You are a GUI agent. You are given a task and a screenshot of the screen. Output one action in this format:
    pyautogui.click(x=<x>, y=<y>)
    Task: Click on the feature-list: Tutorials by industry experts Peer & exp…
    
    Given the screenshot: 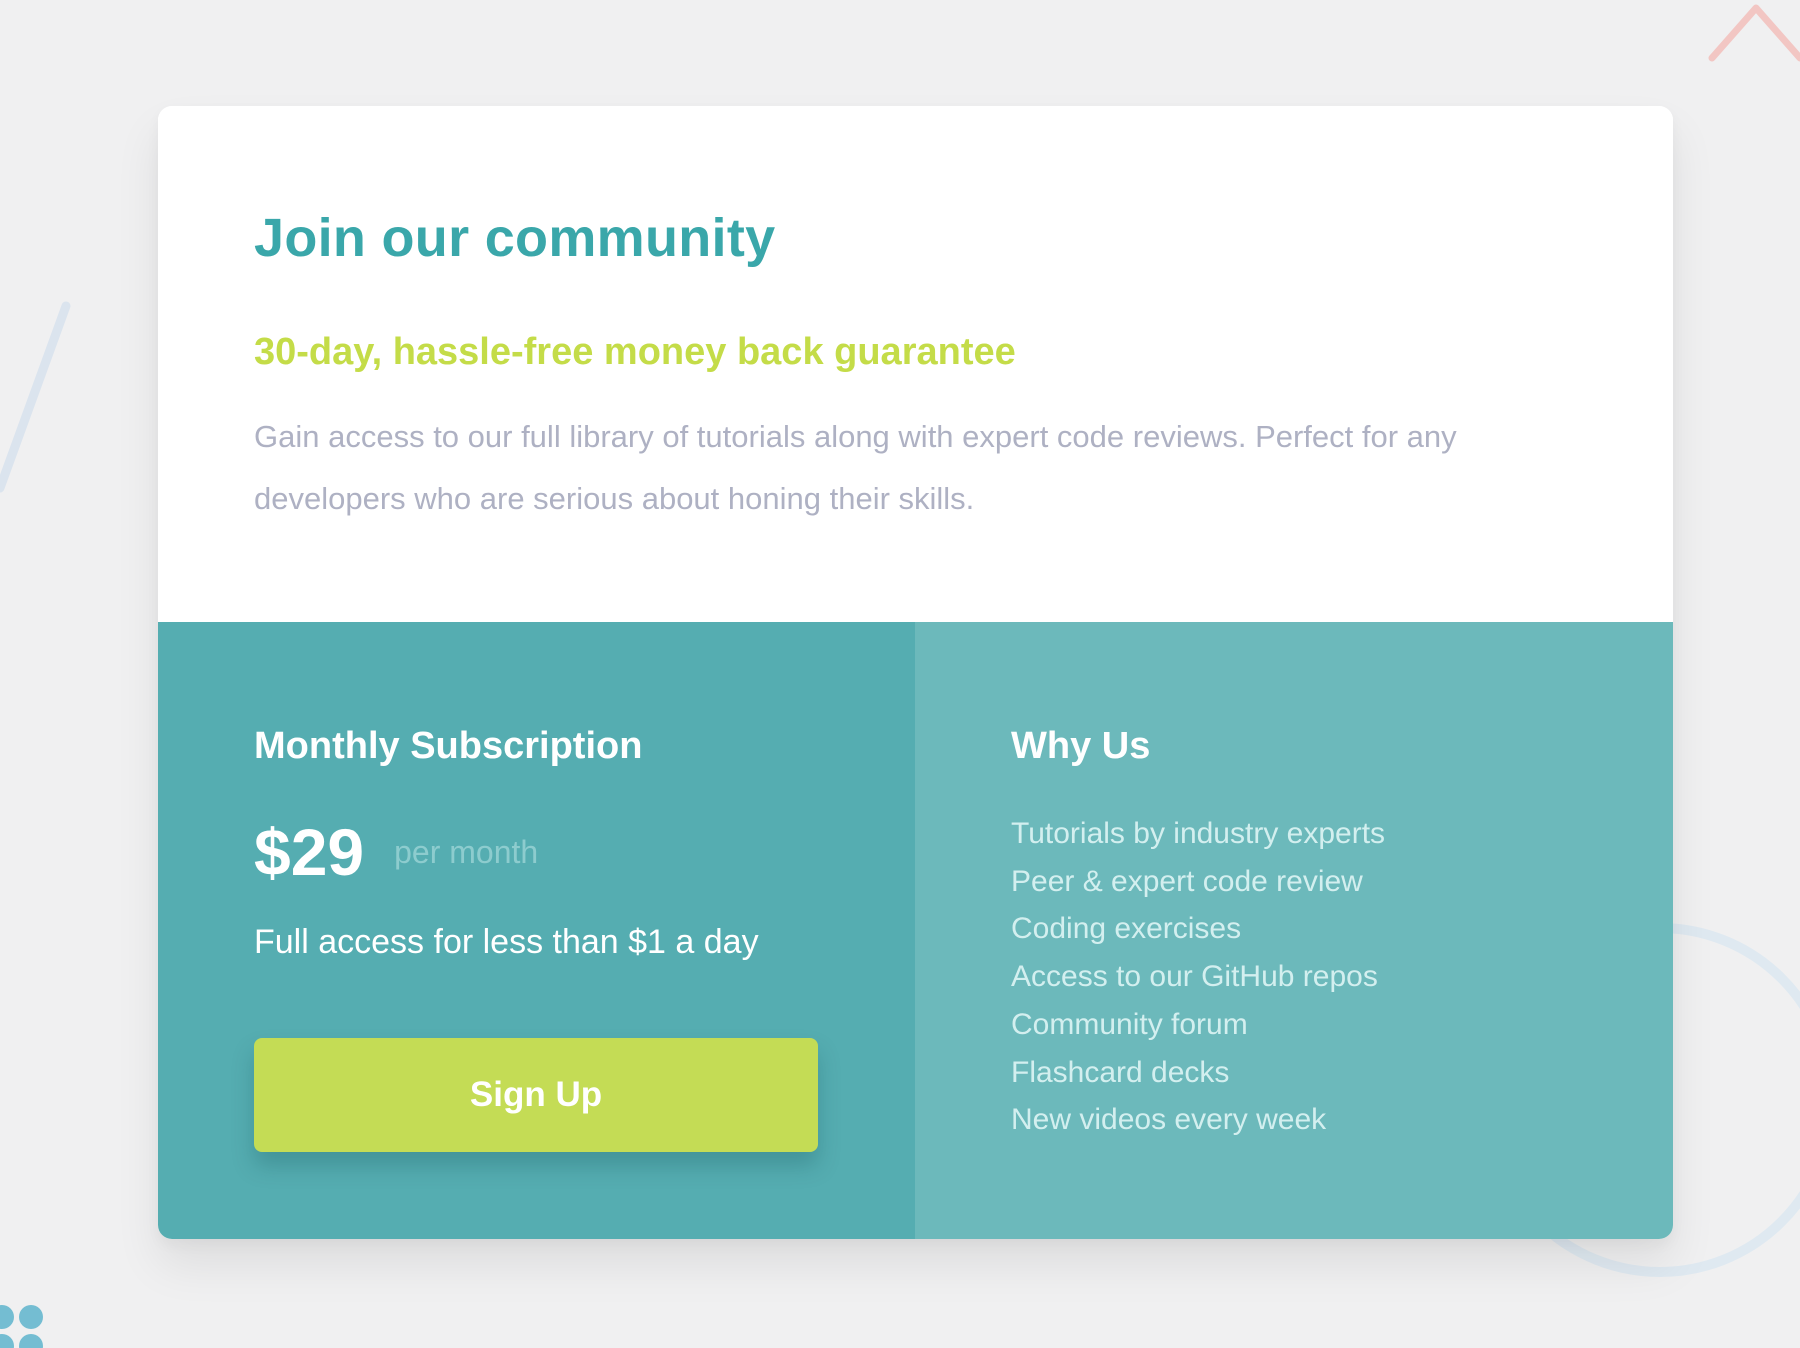 What is the action you would take?
    pyautogui.click(x=1198, y=977)
    